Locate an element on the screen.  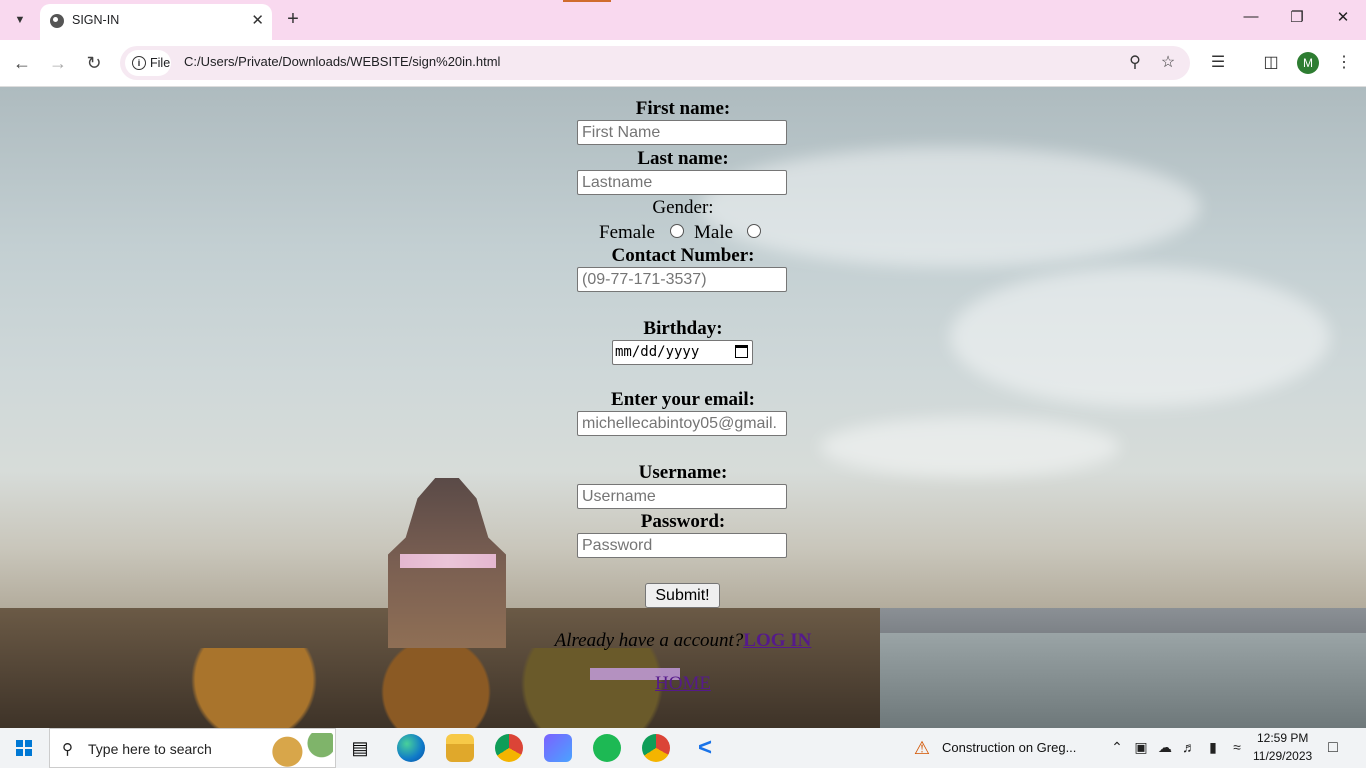
gender-male-radio is located at coordinates (754, 231).